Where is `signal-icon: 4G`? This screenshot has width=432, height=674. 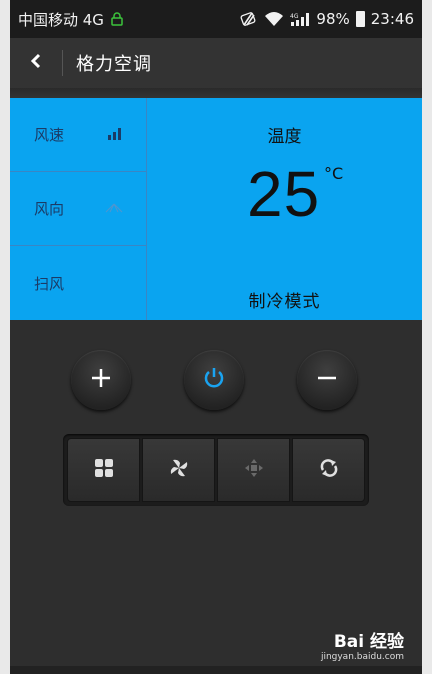 signal-icon: 4G is located at coordinates (300, 19).